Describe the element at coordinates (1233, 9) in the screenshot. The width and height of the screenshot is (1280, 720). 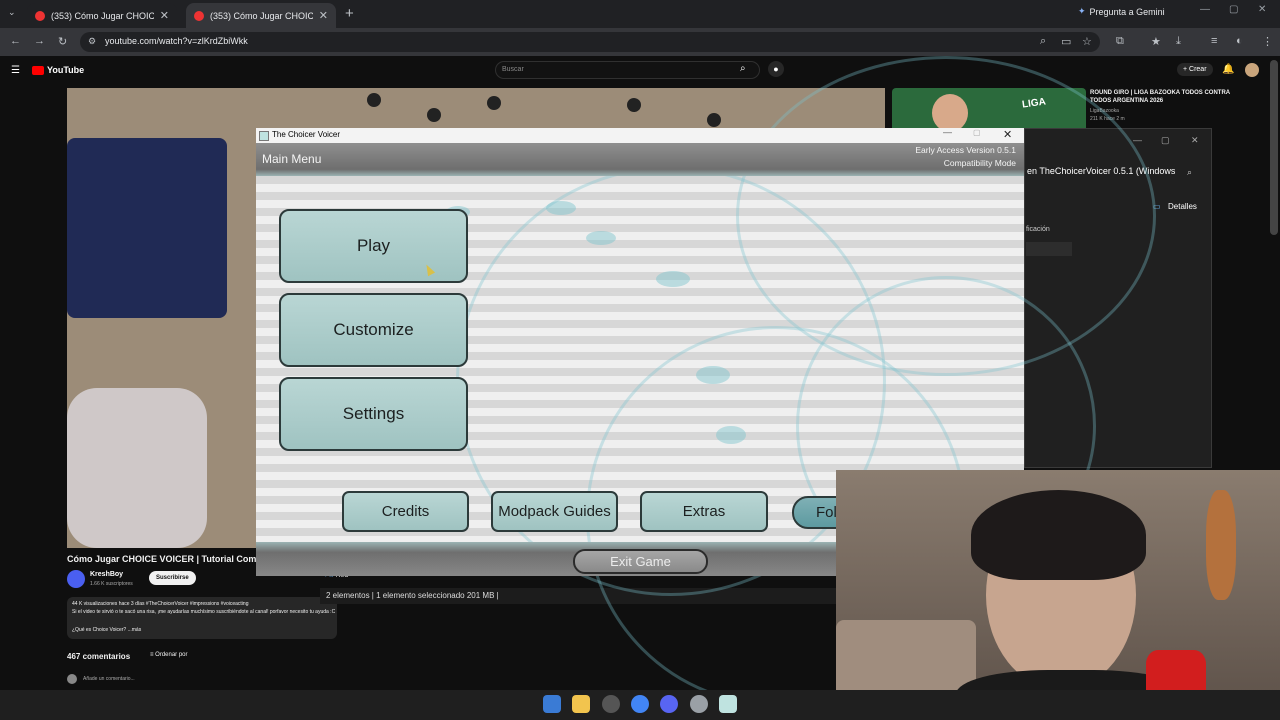
I see `maximize-icon: ▢` at that location.